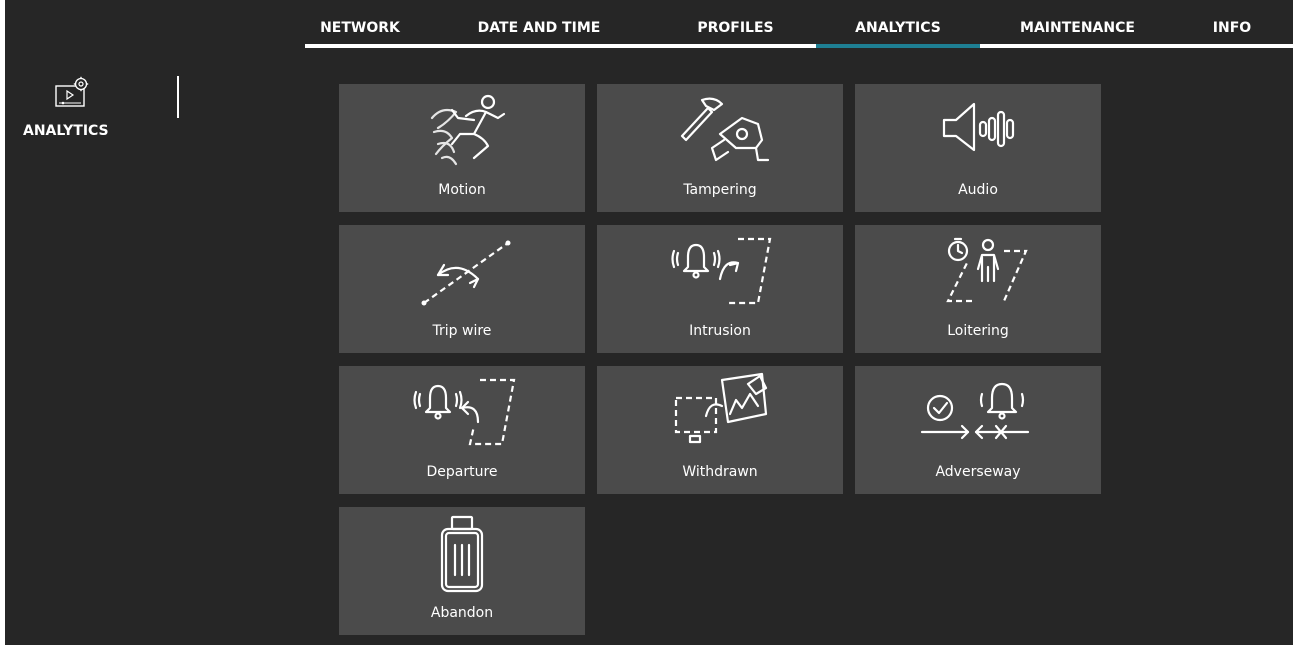 Image resolution: width=1293 pixels, height=645 pixels. I want to click on tab-maintenance: MAINTENANCE, so click(1077, 24).